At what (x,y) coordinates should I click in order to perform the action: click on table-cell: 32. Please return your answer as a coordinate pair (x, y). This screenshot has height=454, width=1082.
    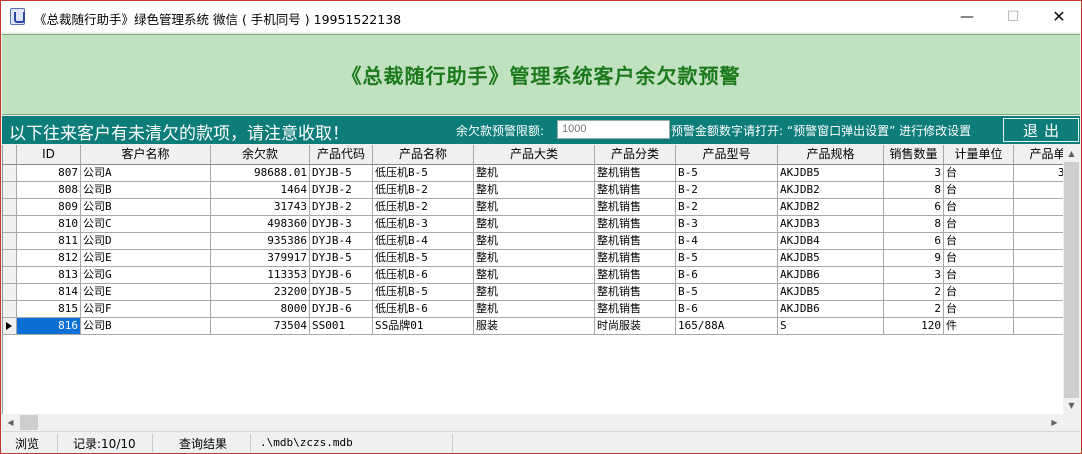
    Looking at the image, I should click on (1038, 309).